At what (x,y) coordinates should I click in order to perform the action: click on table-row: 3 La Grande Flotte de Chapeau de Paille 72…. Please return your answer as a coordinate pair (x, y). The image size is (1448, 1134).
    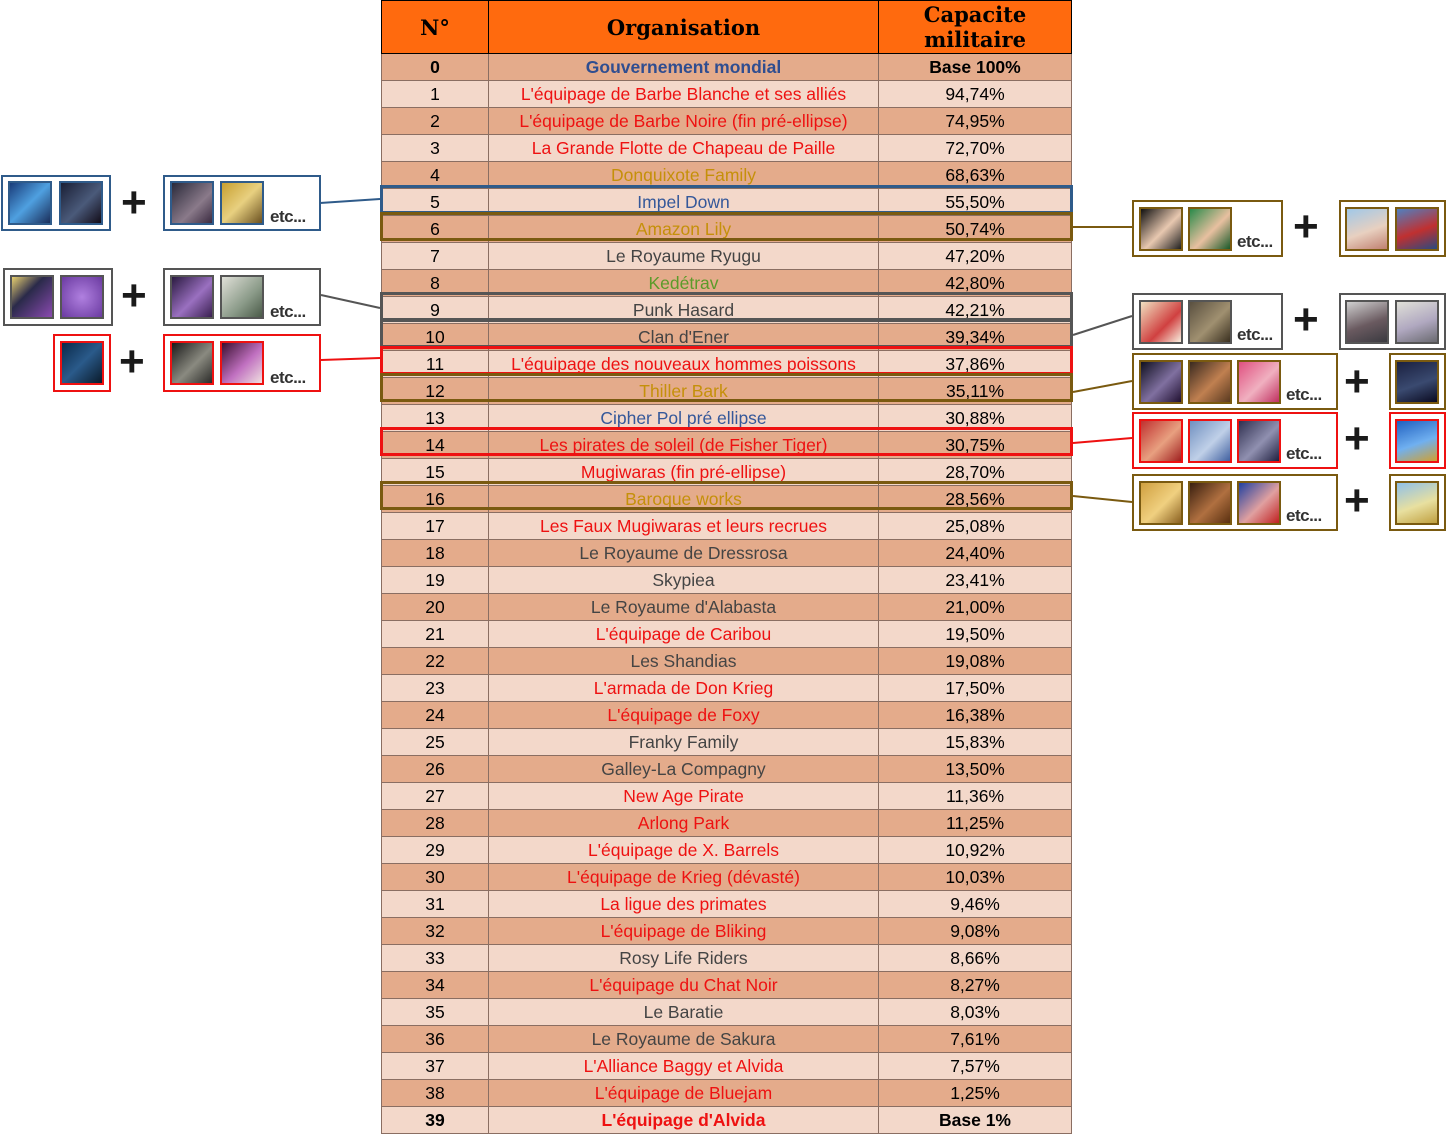
    Looking at the image, I should click on (726, 148).